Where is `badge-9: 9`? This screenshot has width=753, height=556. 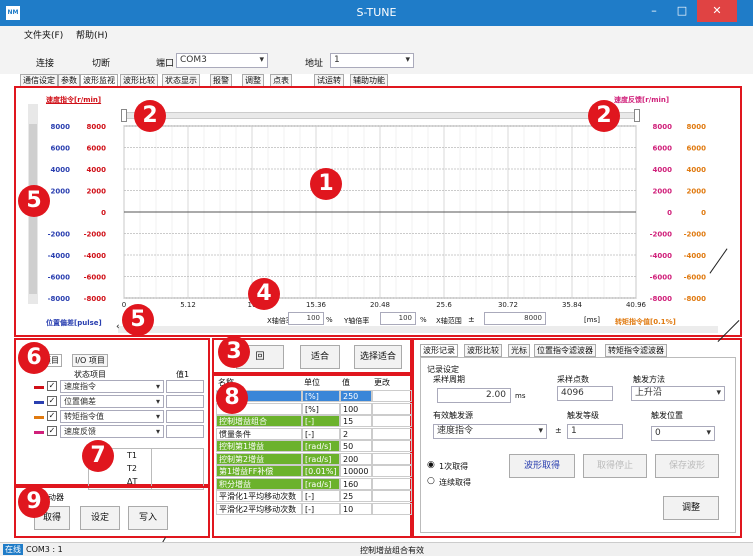 badge-9: 9 is located at coordinates (34, 502).